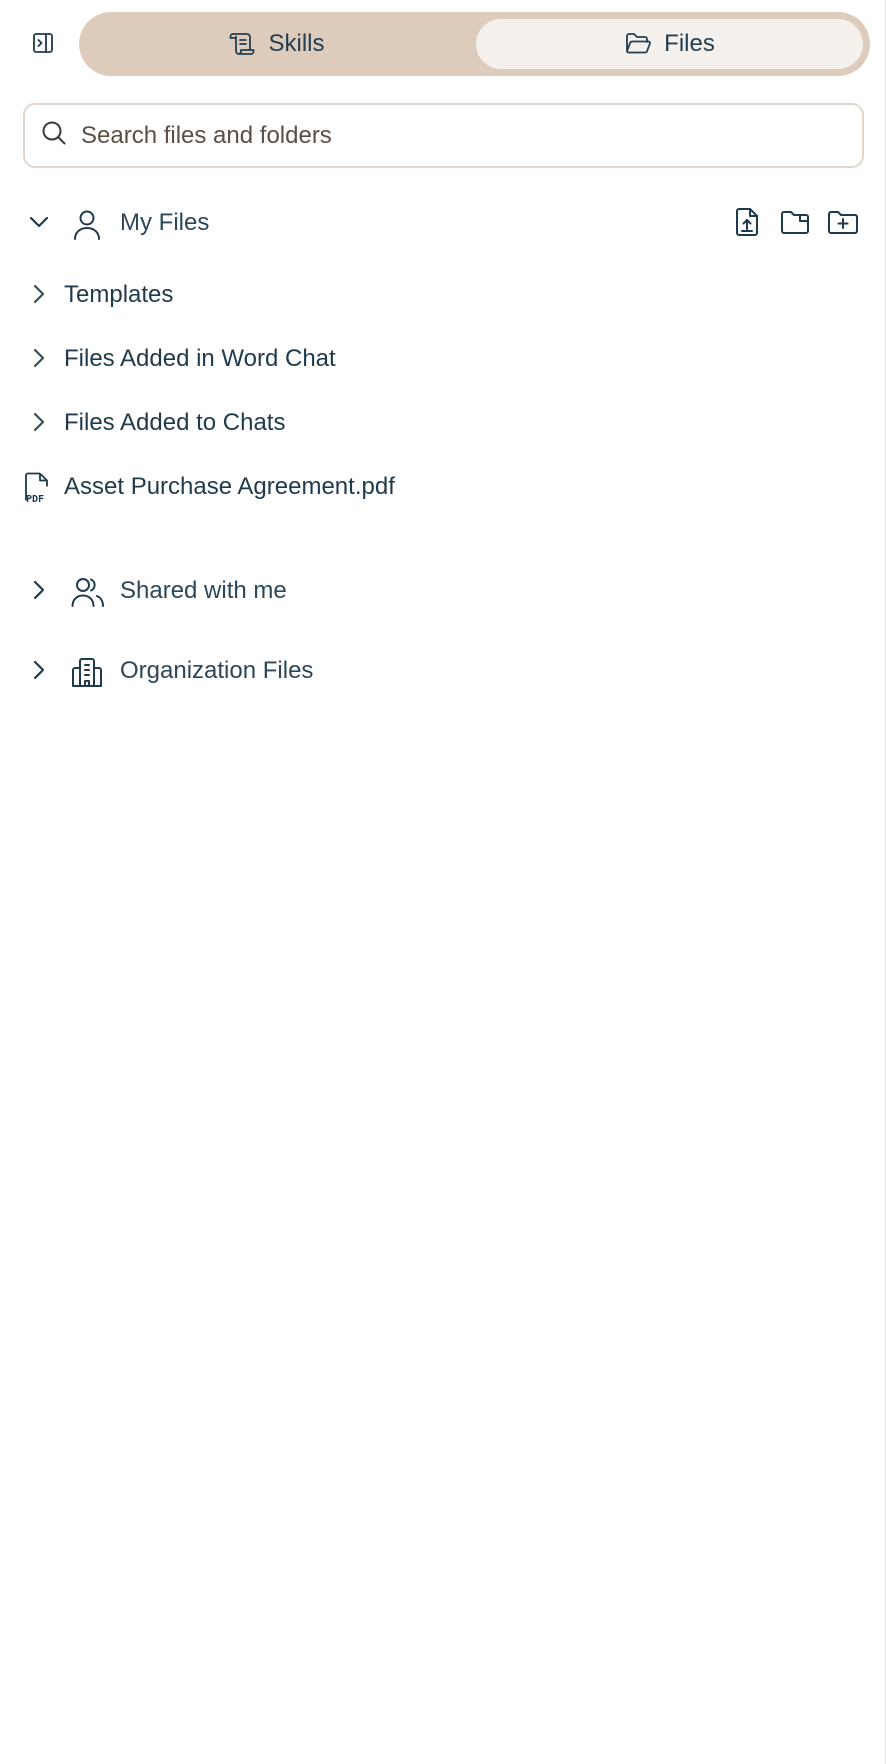  Describe the element at coordinates (87, 672) in the screenshot. I see `building-icon` at that location.